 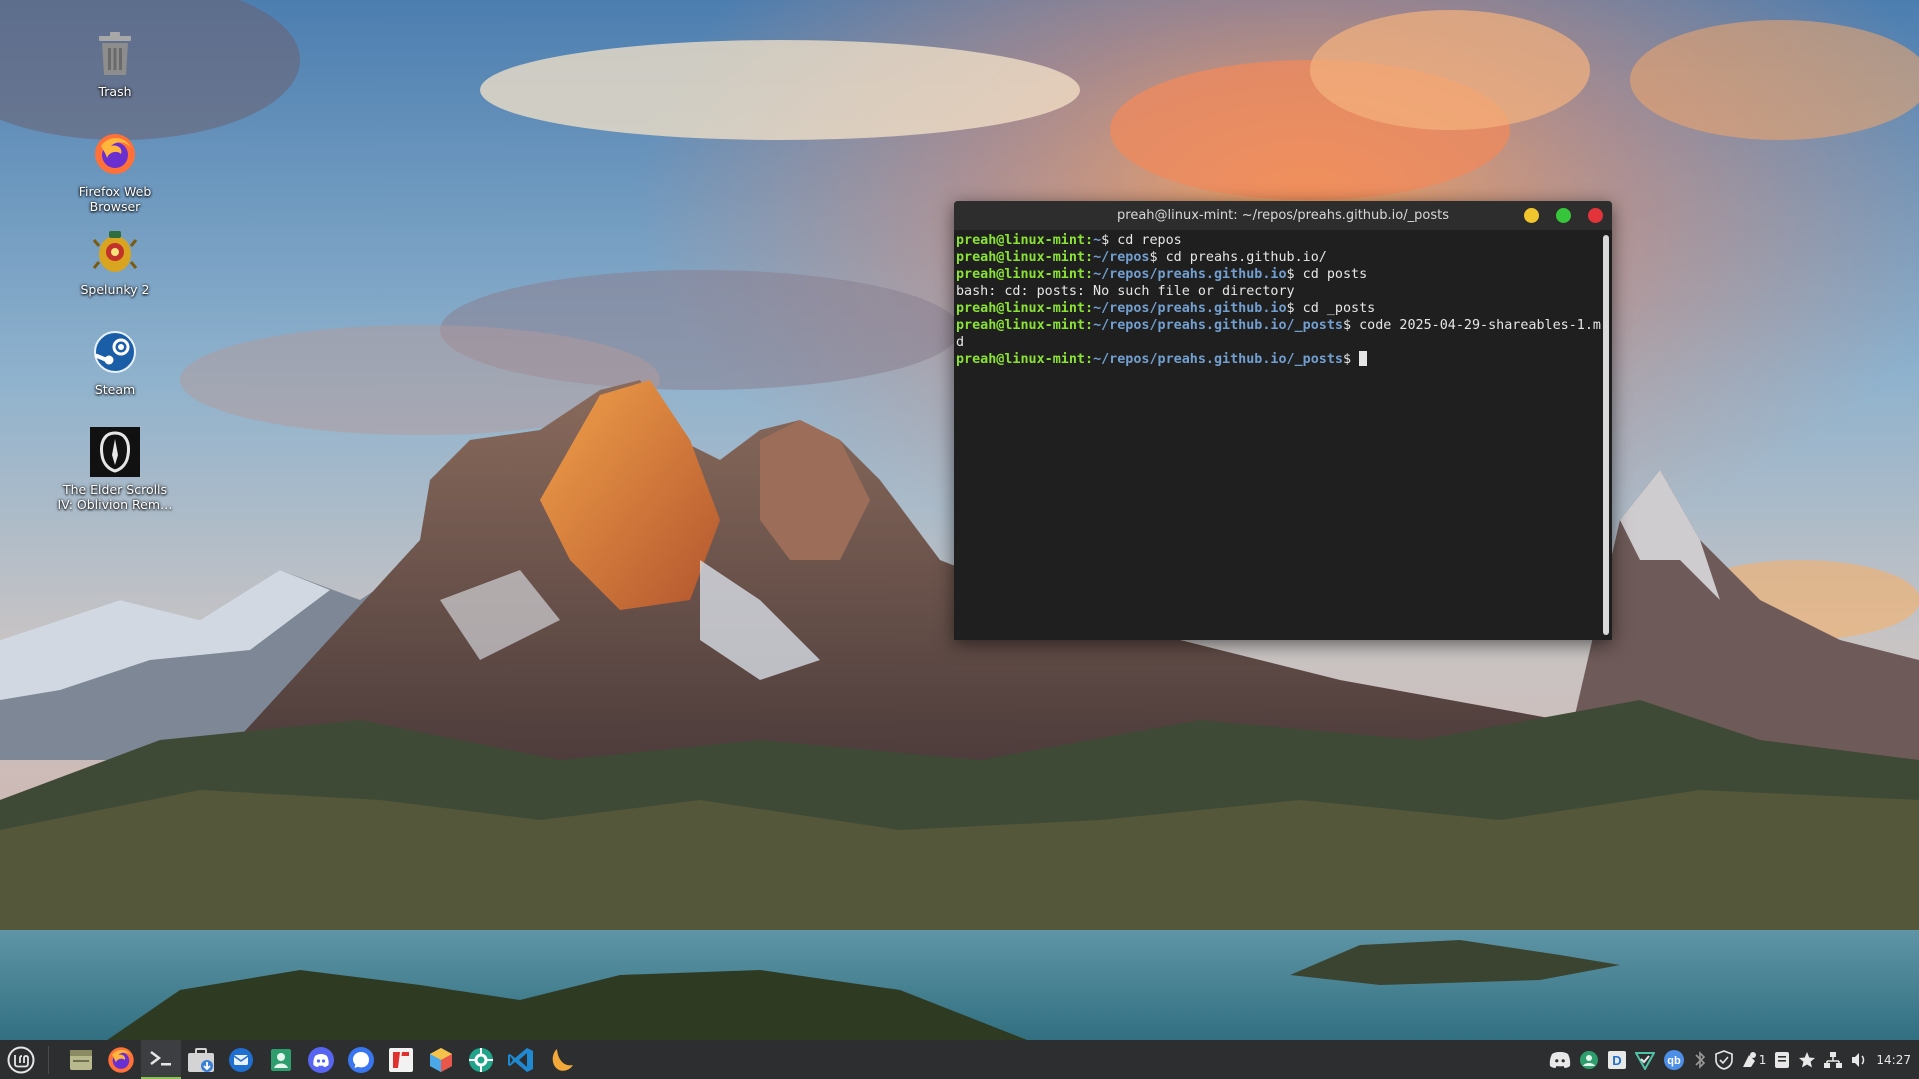 I want to click on web-launcher, so click(x=481, y=1059).